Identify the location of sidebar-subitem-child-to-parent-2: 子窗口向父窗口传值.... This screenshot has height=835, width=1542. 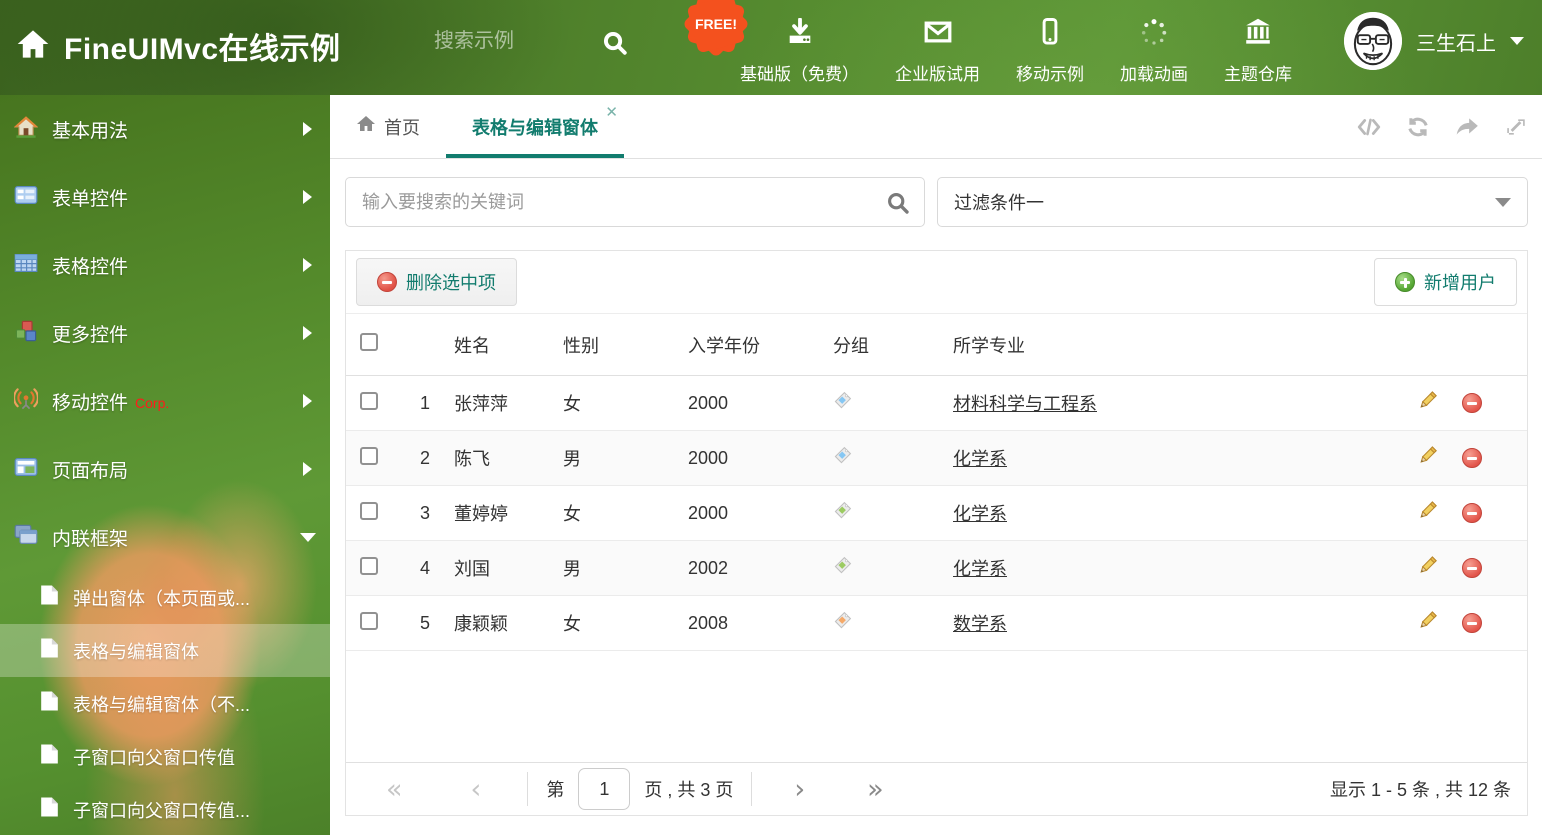
(165, 809).